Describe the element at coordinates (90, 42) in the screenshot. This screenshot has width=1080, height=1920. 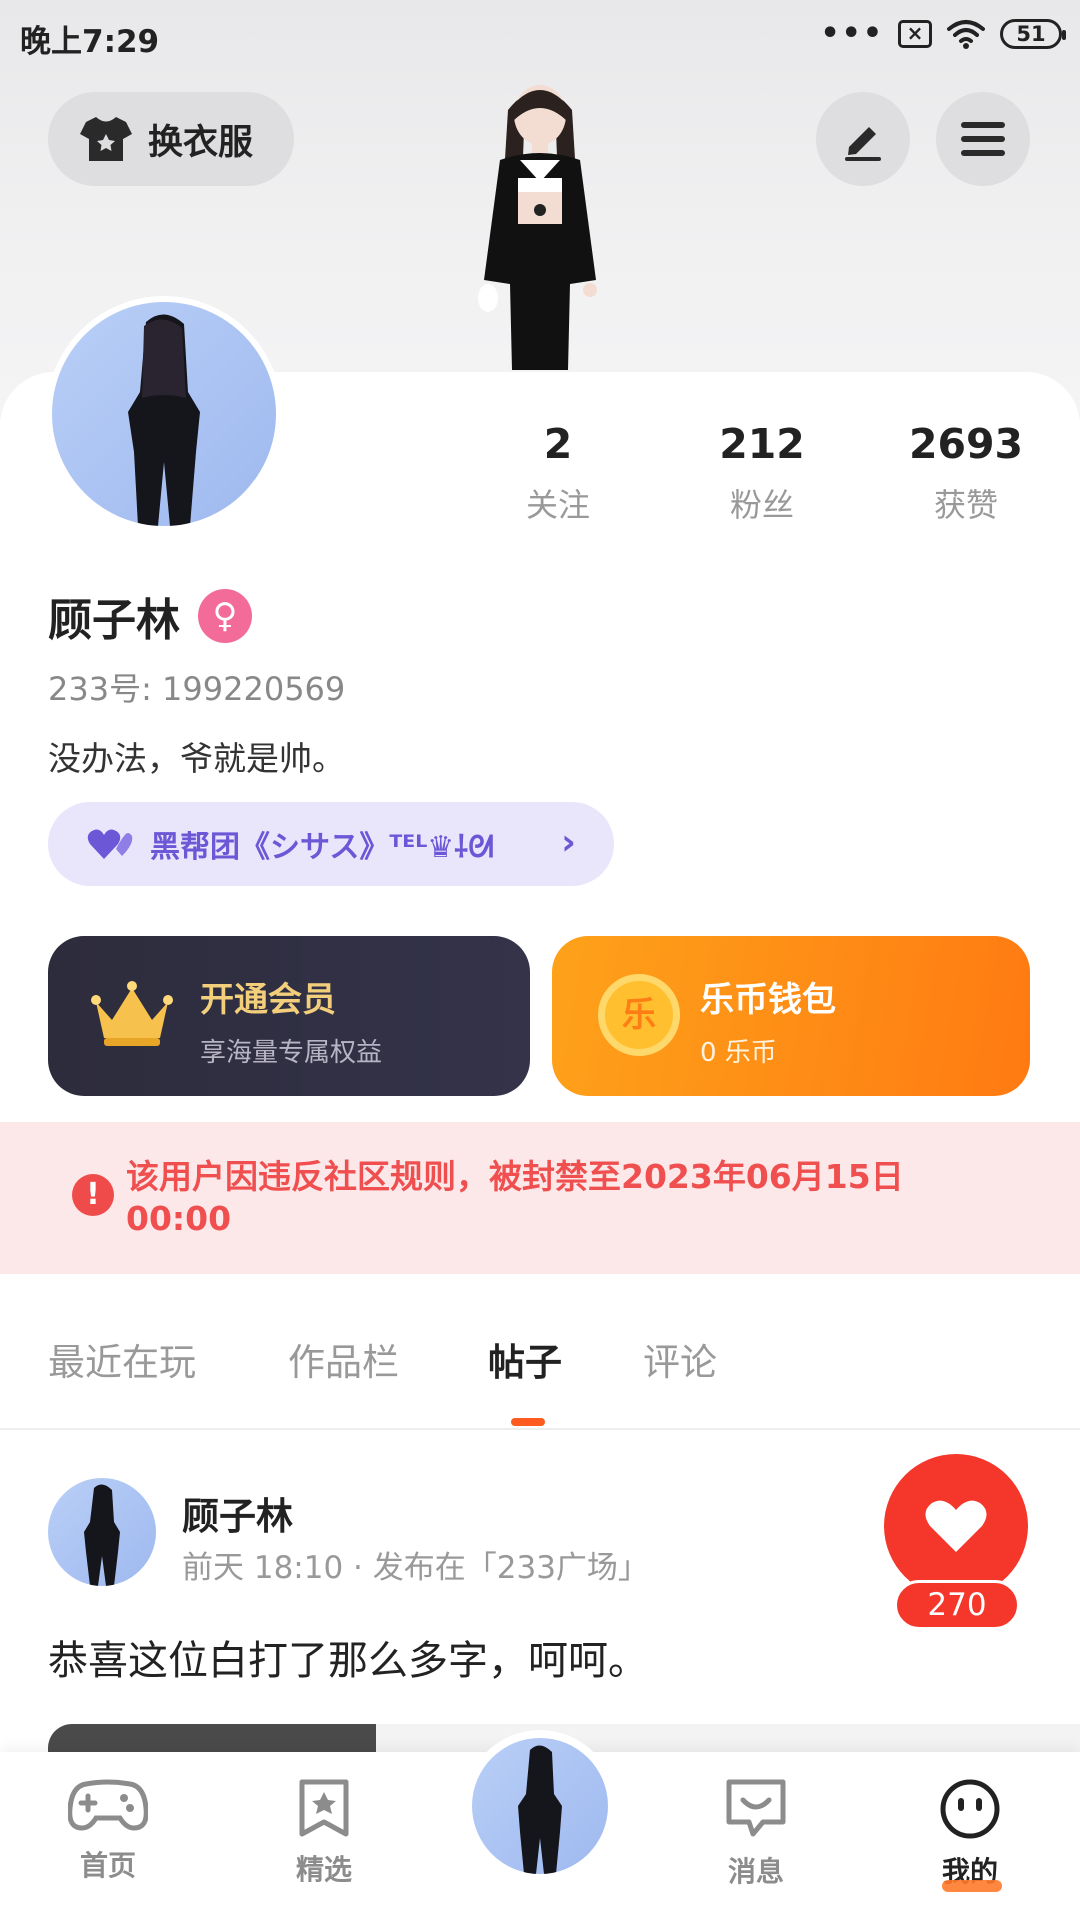
I see `status-time: 晚上7:29` at that location.